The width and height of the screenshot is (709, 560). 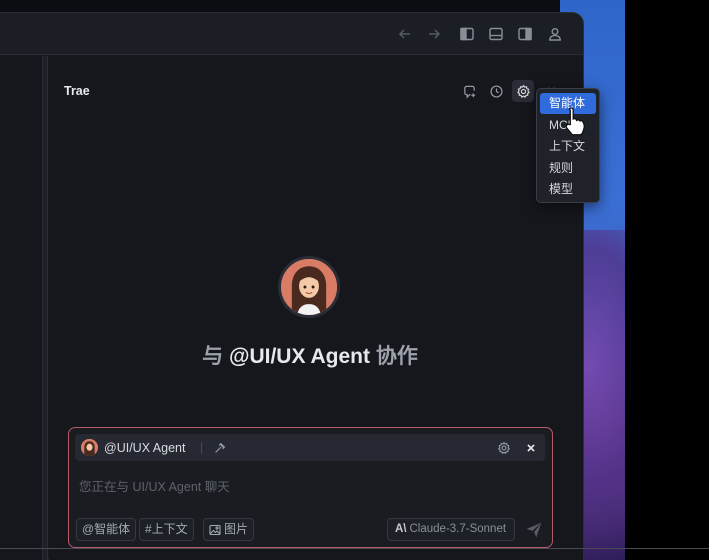 What do you see at coordinates (401, 529) in the screenshot?
I see `anthropic-logo-icon: A\` at bounding box center [401, 529].